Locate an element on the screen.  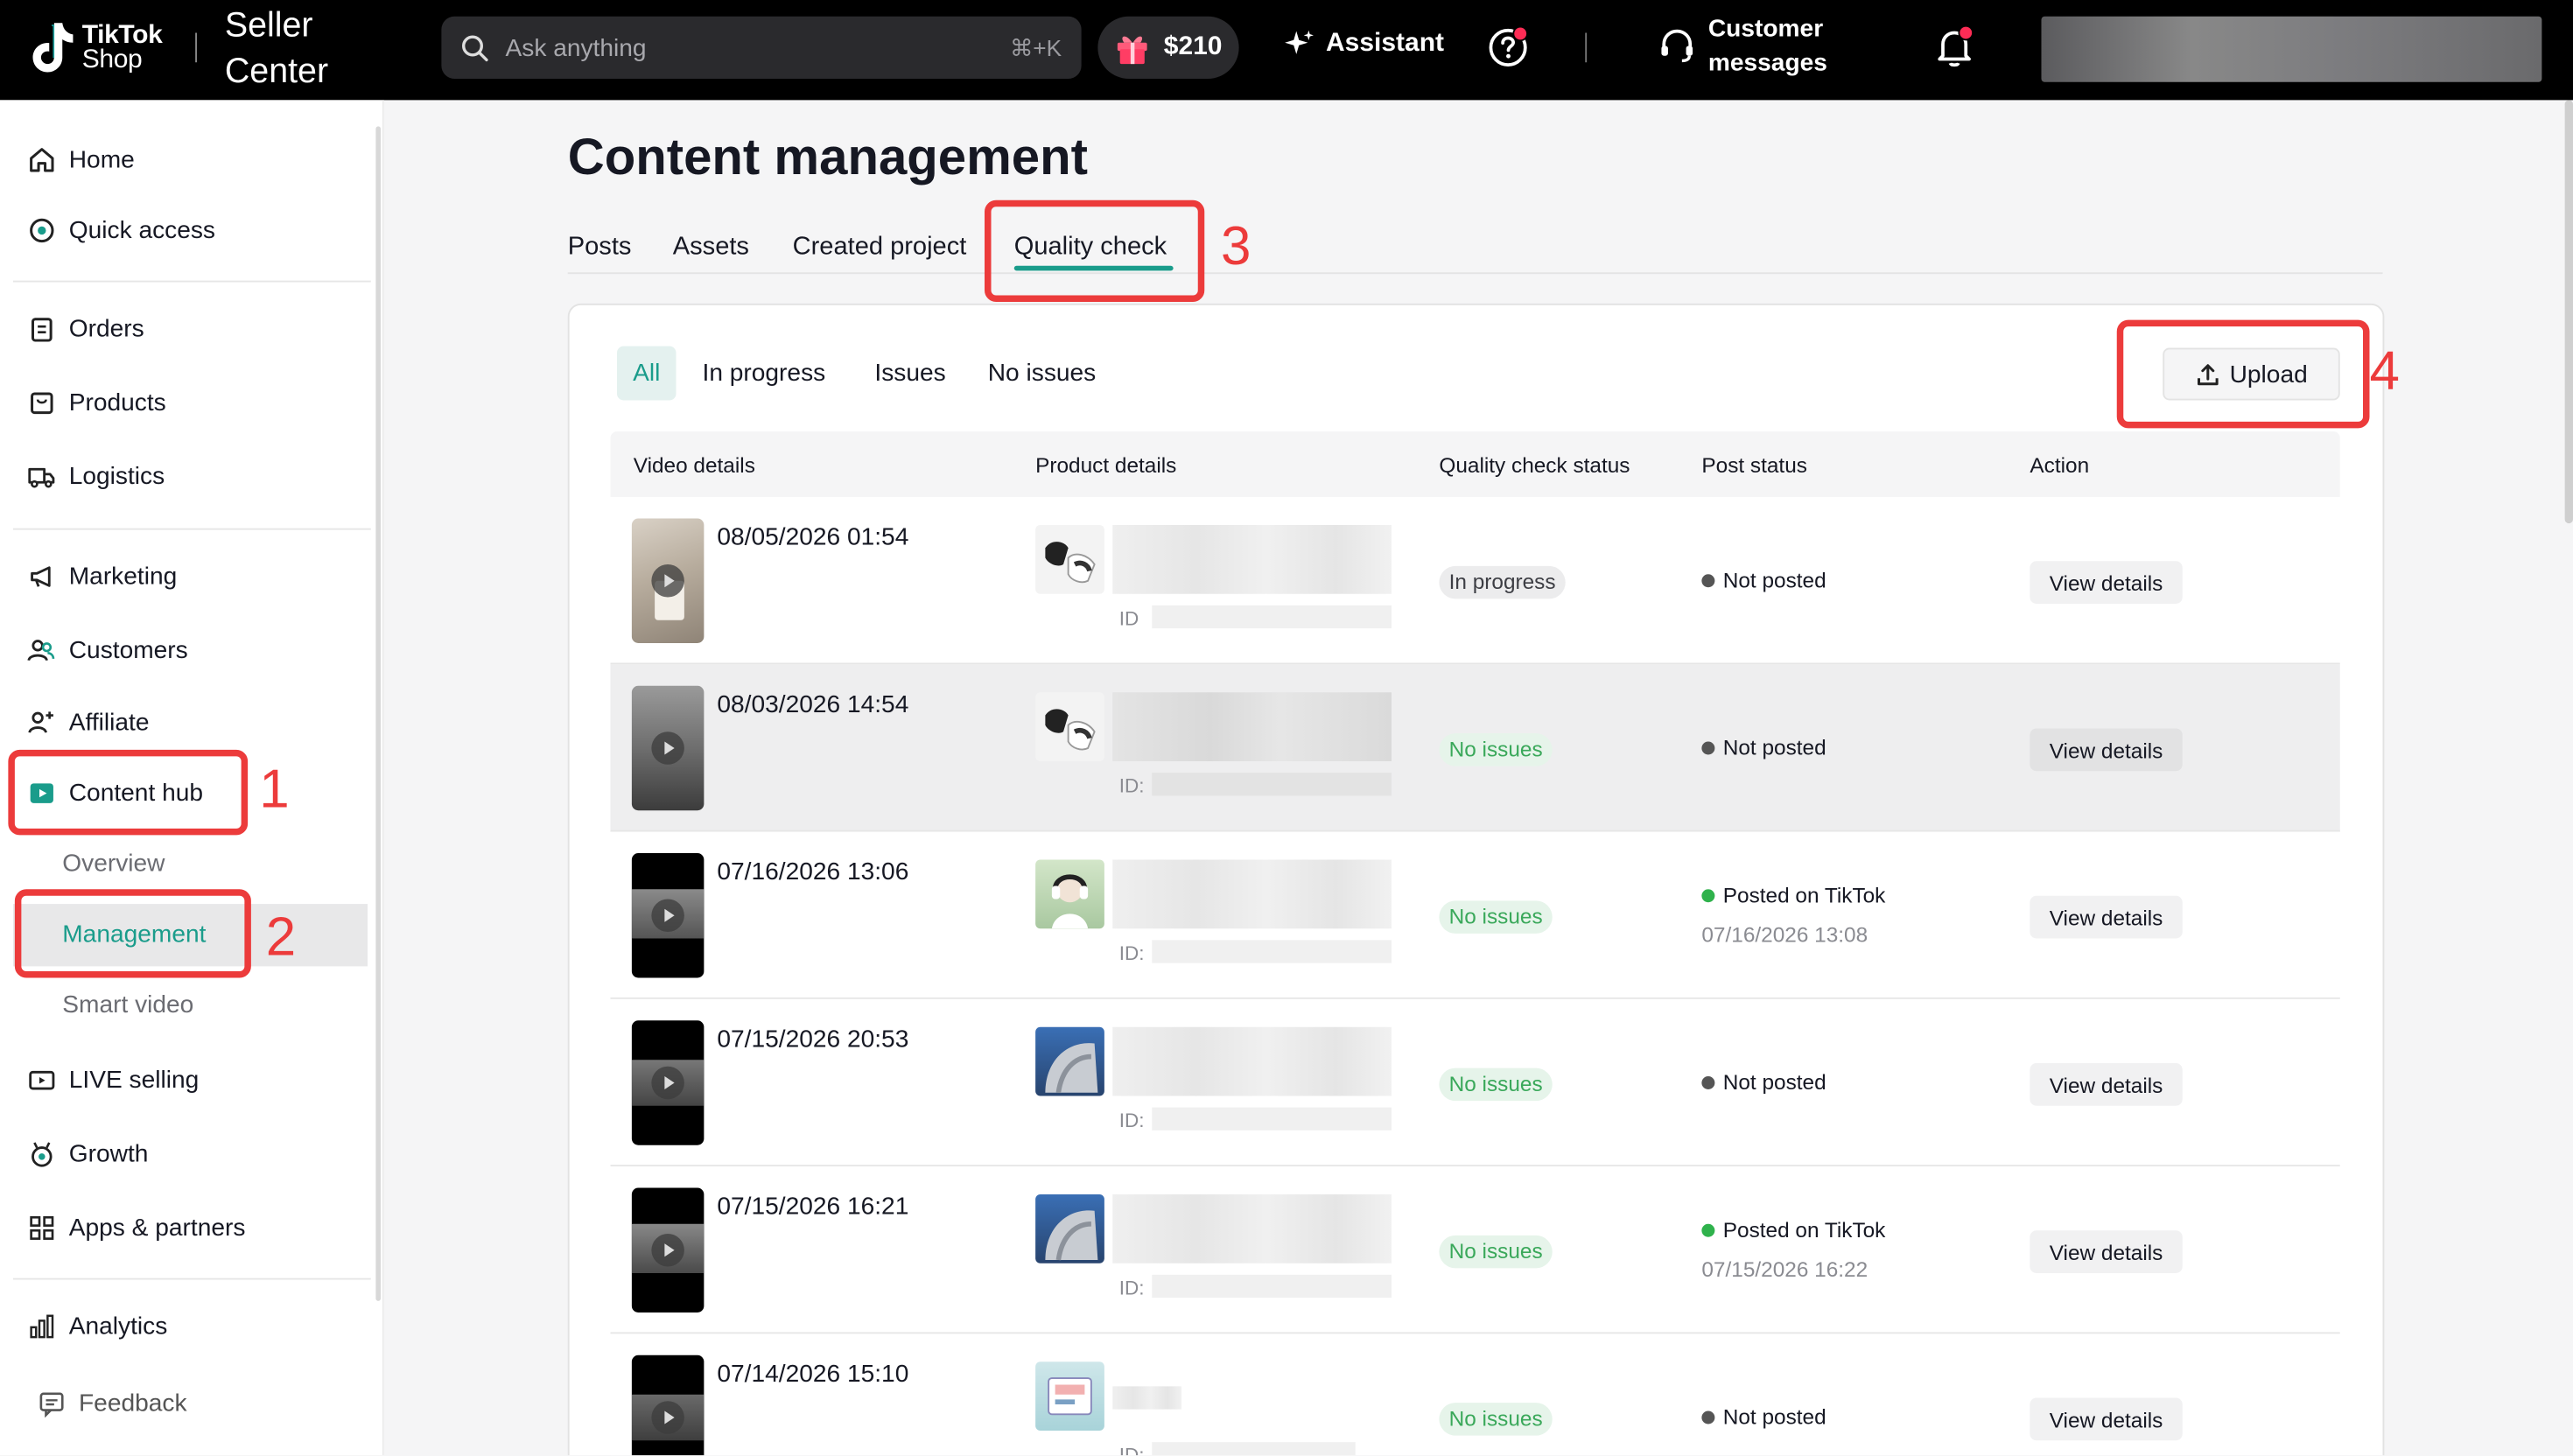
annotation-number-1: 1 is located at coordinates (274, 788).